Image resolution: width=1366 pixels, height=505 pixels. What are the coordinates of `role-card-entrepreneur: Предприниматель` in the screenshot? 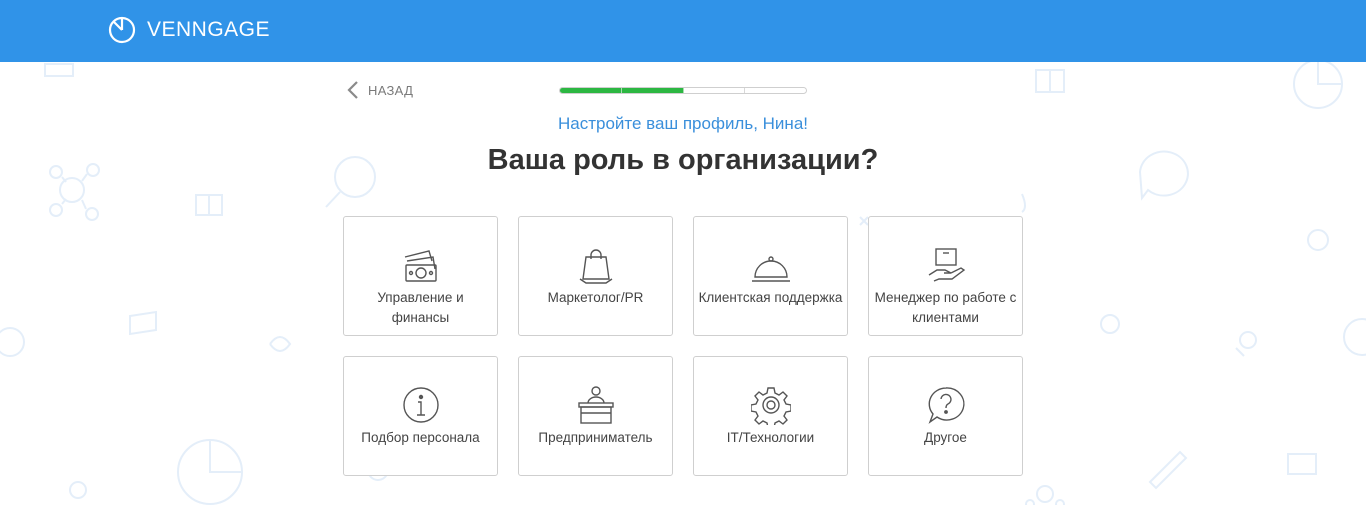 It's located at (595, 416).